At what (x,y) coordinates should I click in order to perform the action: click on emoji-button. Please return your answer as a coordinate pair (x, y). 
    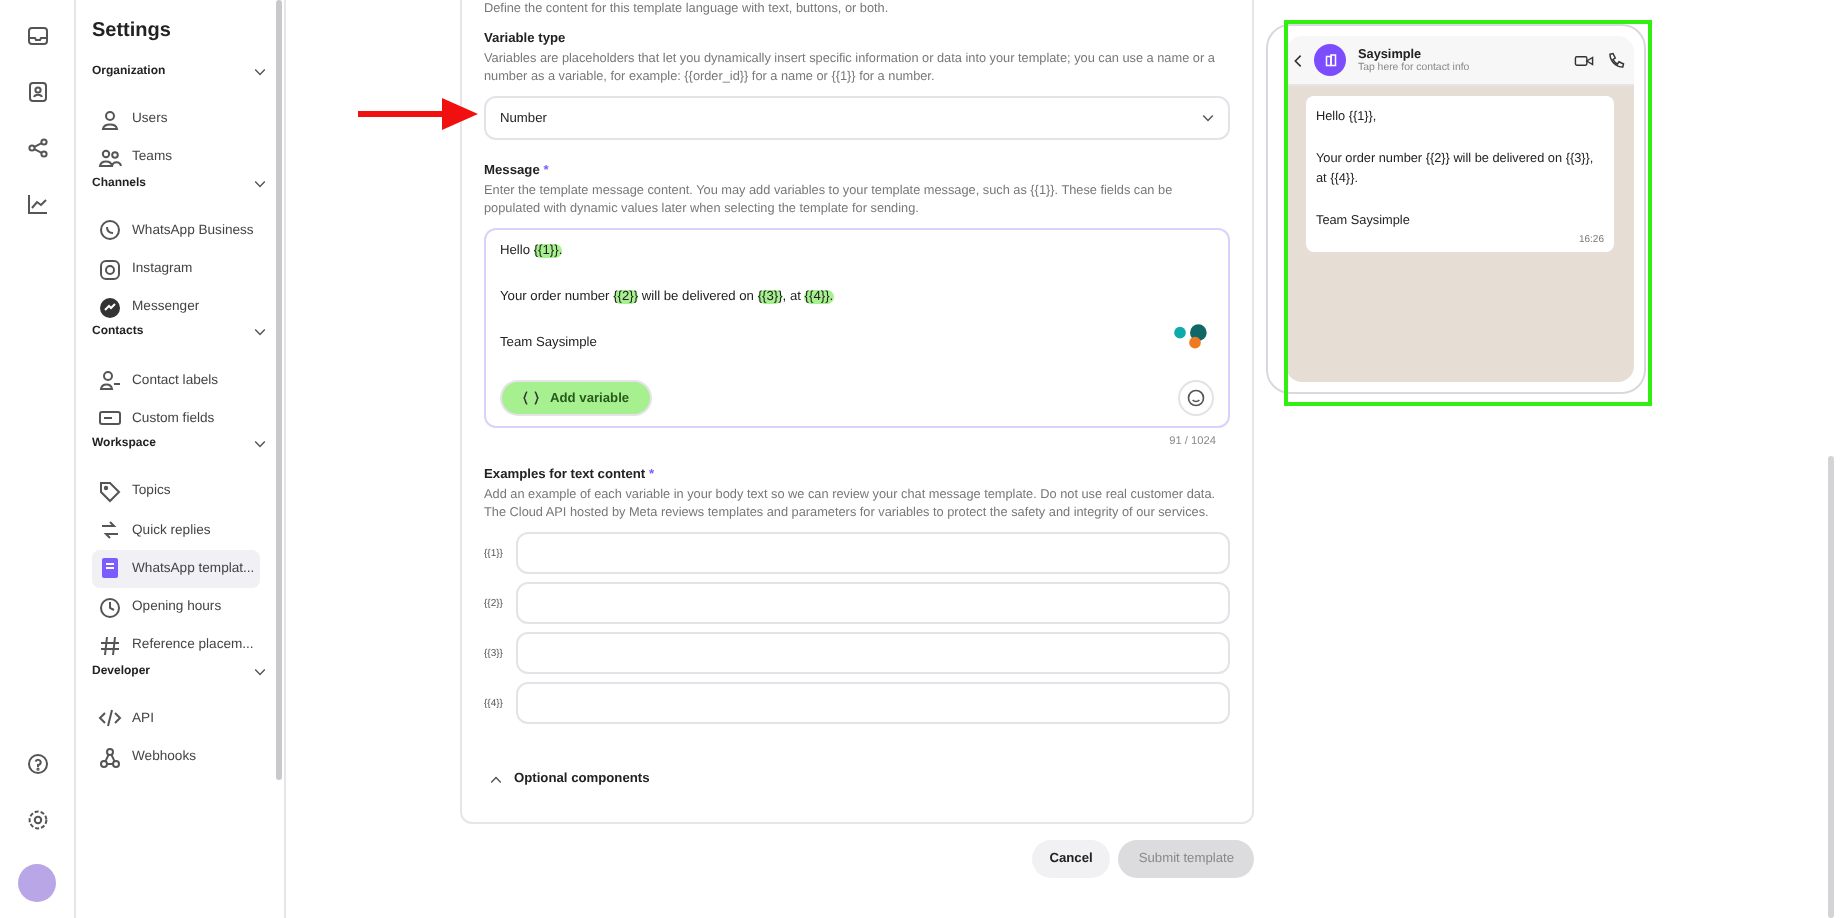
    Looking at the image, I should click on (1196, 398).